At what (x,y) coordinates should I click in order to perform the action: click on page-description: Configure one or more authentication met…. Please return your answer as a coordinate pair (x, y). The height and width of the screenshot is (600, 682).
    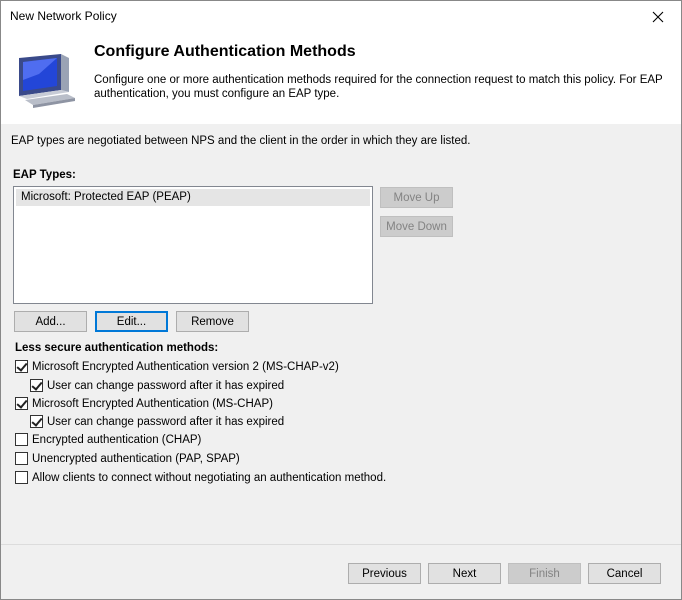
    Looking at the image, I should click on (378, 87).